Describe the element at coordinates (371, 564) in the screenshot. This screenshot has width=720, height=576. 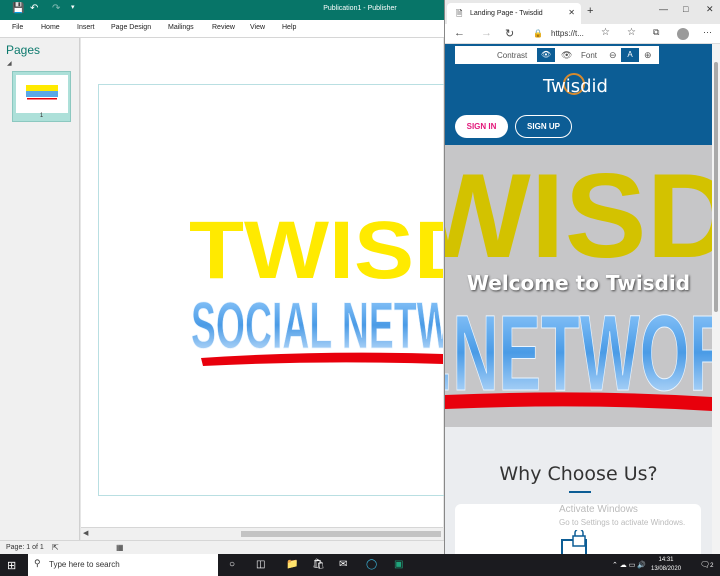
I see `edge-icon: ◯` at that location.